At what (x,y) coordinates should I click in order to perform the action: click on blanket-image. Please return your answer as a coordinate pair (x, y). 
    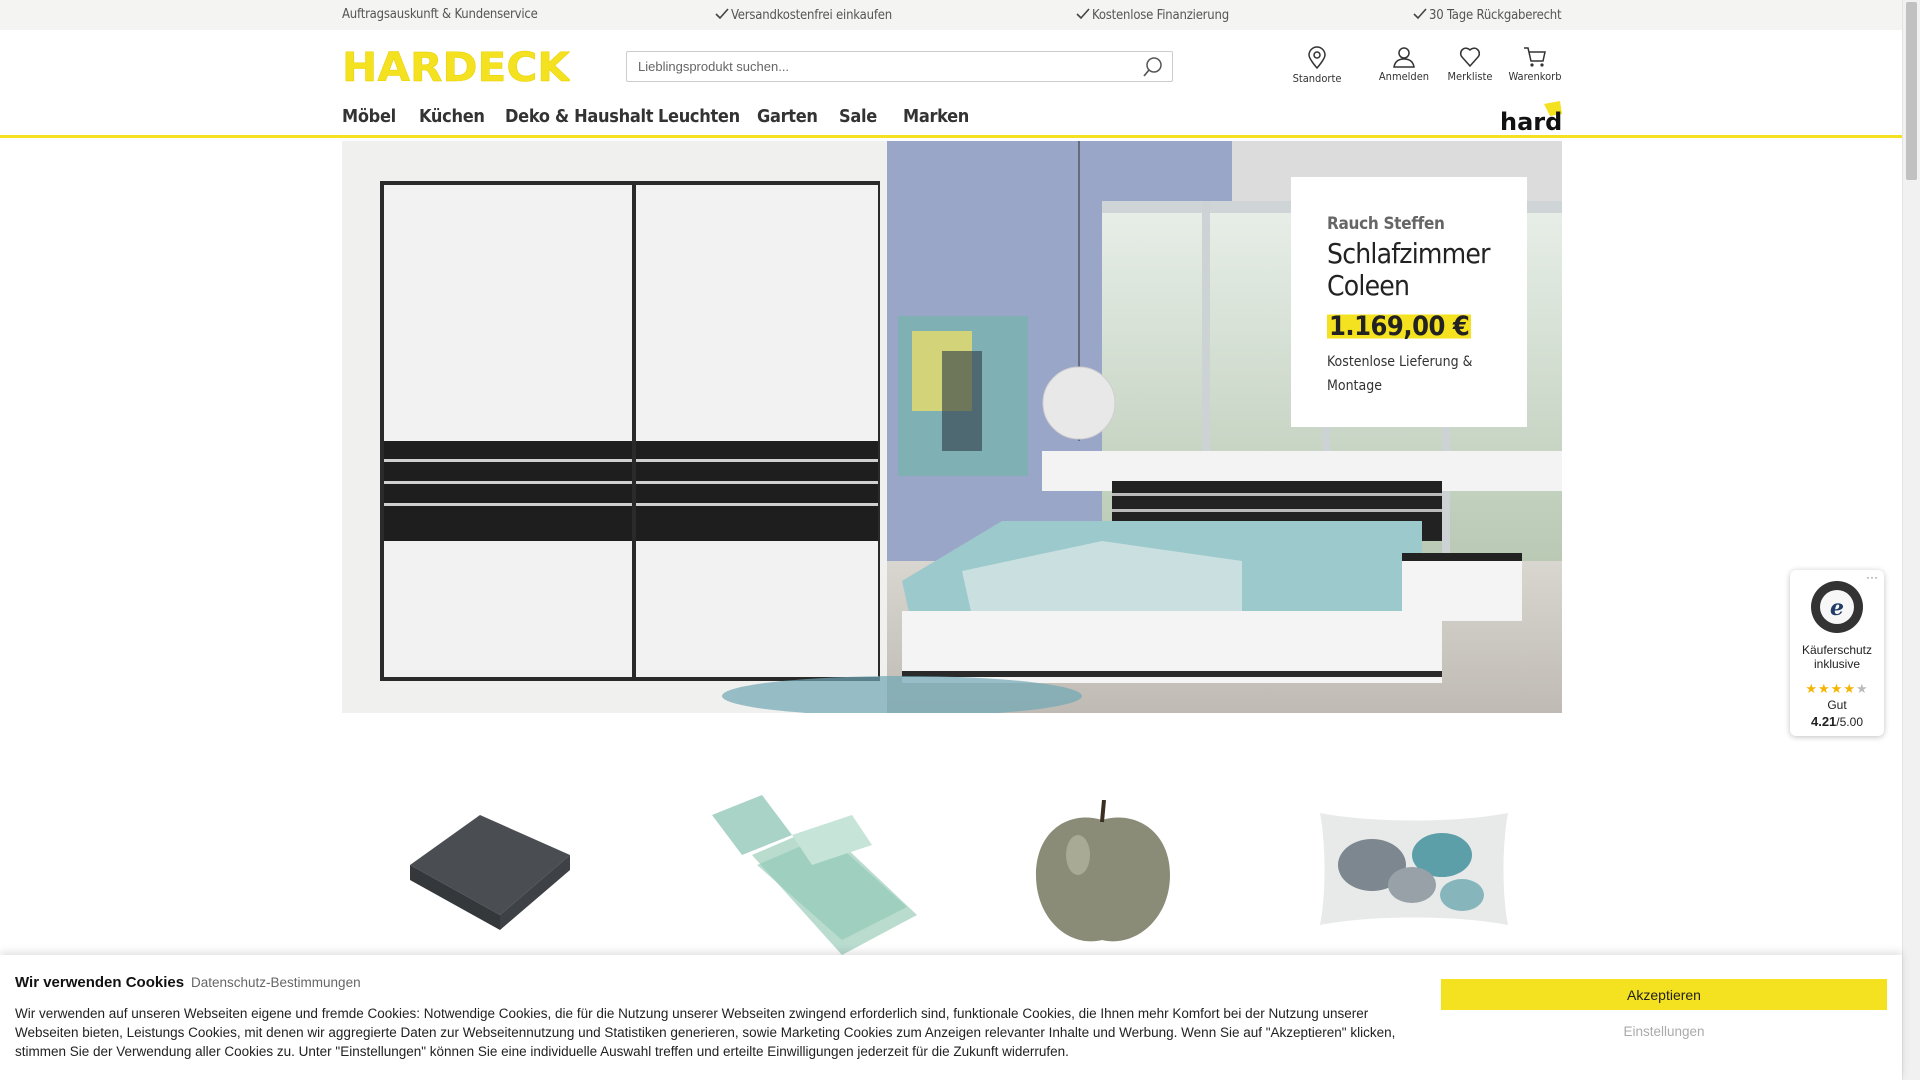
    Looking at the image, I should click on (488, 870).